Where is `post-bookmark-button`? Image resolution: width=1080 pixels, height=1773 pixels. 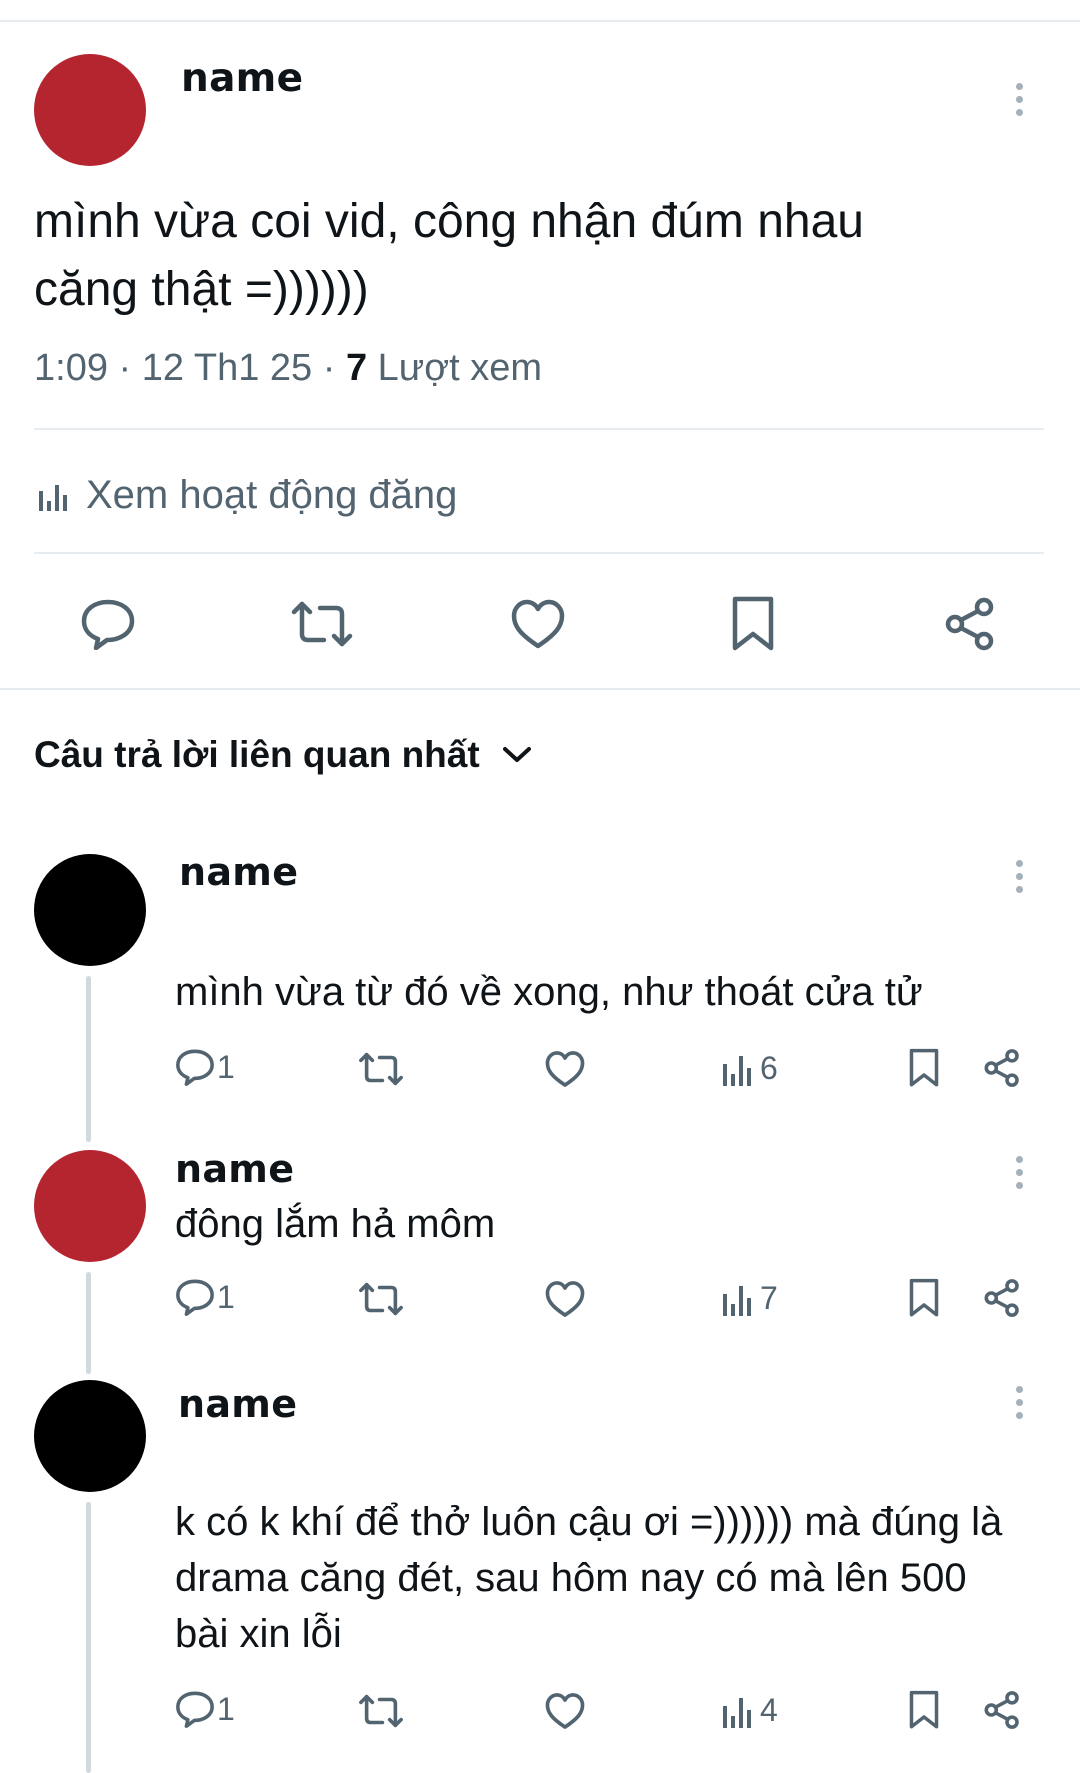
post-bookmark-button is located at coordinates (753, 624).